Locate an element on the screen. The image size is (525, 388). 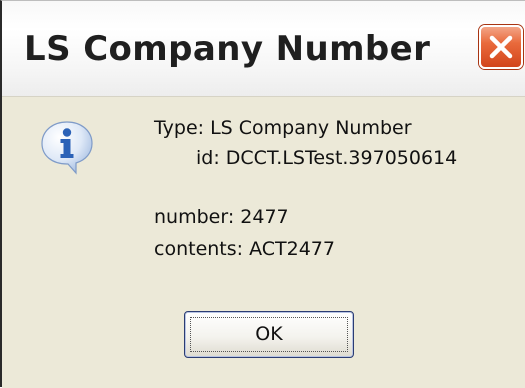
message-number: number: 2477 is located at coordinates (221, 217).